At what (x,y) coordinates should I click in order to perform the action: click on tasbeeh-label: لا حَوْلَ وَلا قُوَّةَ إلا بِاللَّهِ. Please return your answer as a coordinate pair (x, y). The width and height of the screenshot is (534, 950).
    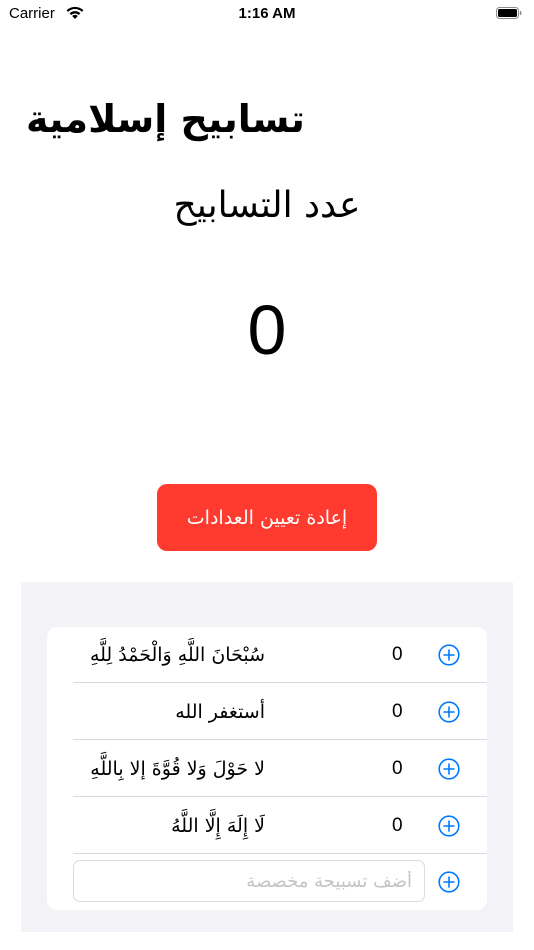
    Looking at the image, I should click on (177, 769).